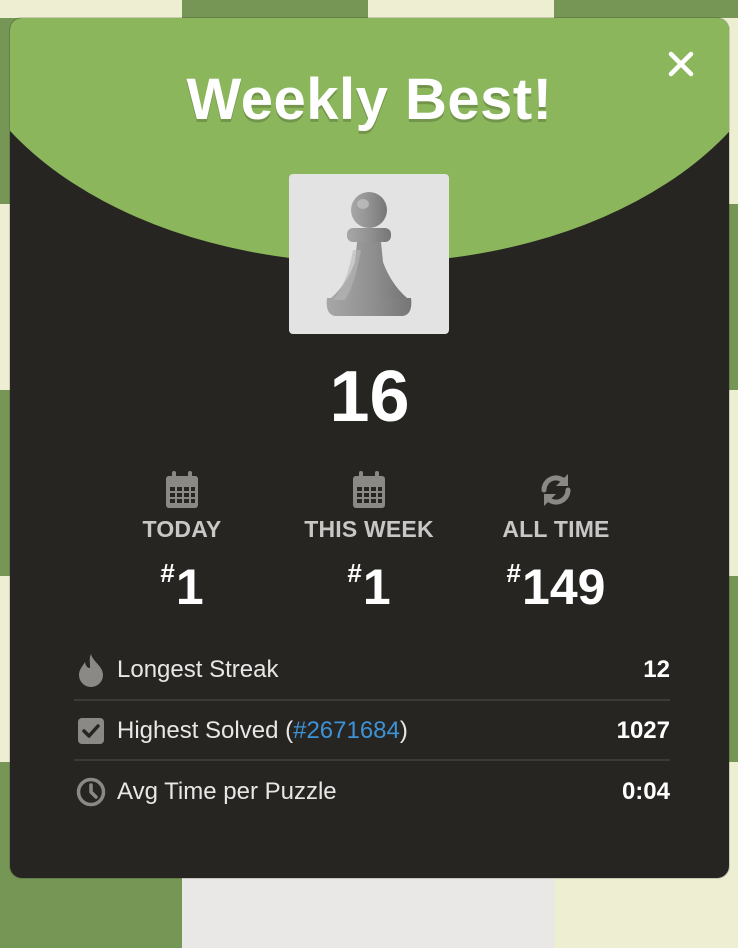  What do you see at coordinates (205, 730) in the screenshot?
I see `stat-label-prefix: Highest Solved (` at bounding box center [205, 730].